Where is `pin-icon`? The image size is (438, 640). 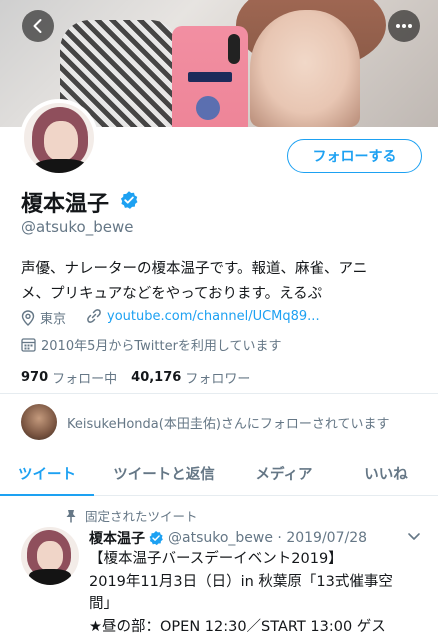
pin-icon is located at coordinates (71, 515).